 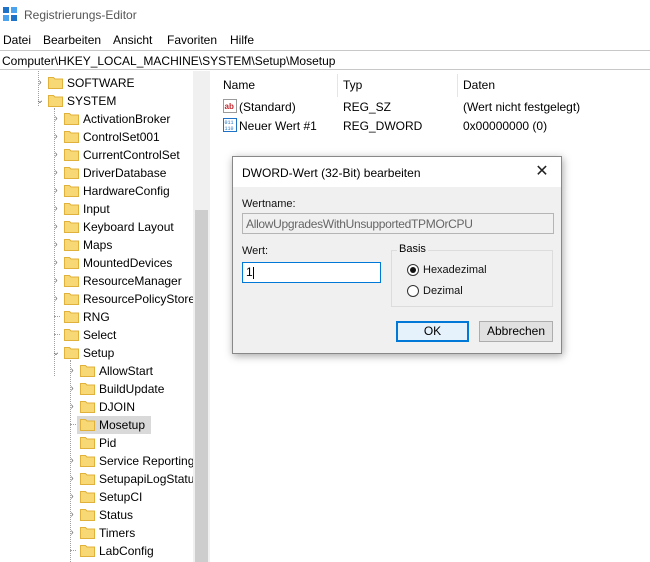 I want to click on value-data-label: Wert:, so click(x=255, y=251).